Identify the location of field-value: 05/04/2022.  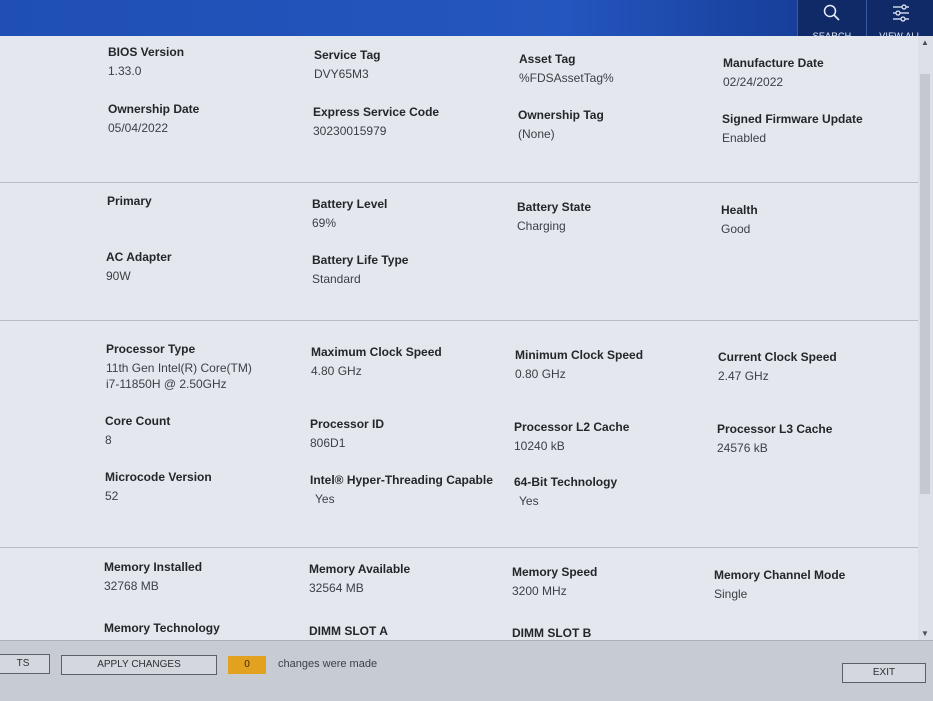
(138, 128).